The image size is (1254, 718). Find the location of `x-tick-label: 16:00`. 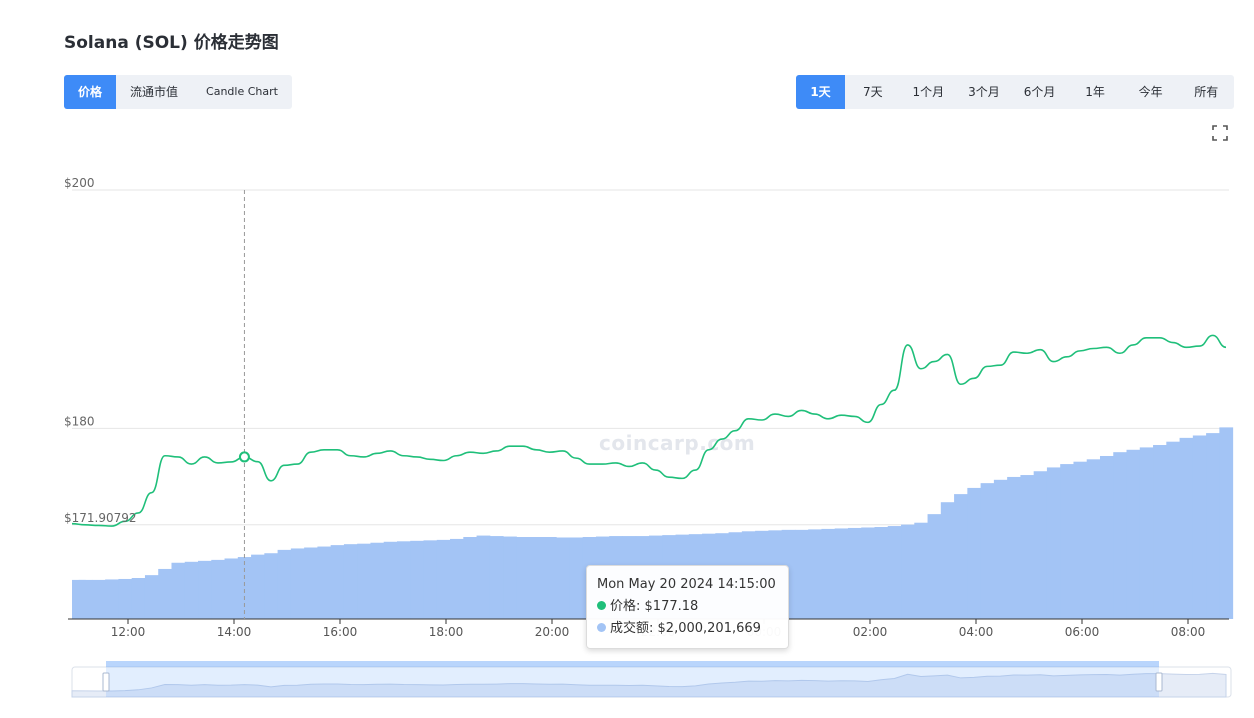

x-tick-label: 16:00 is located at coordinates (340, 632).